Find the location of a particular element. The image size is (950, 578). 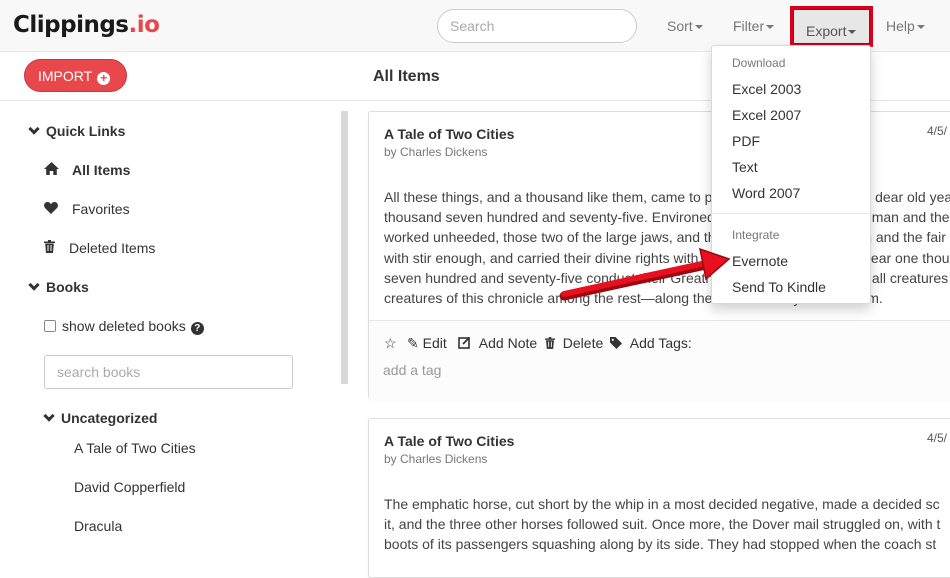

menu-item-evernote: Evernote is located at coordinates (760, 261).